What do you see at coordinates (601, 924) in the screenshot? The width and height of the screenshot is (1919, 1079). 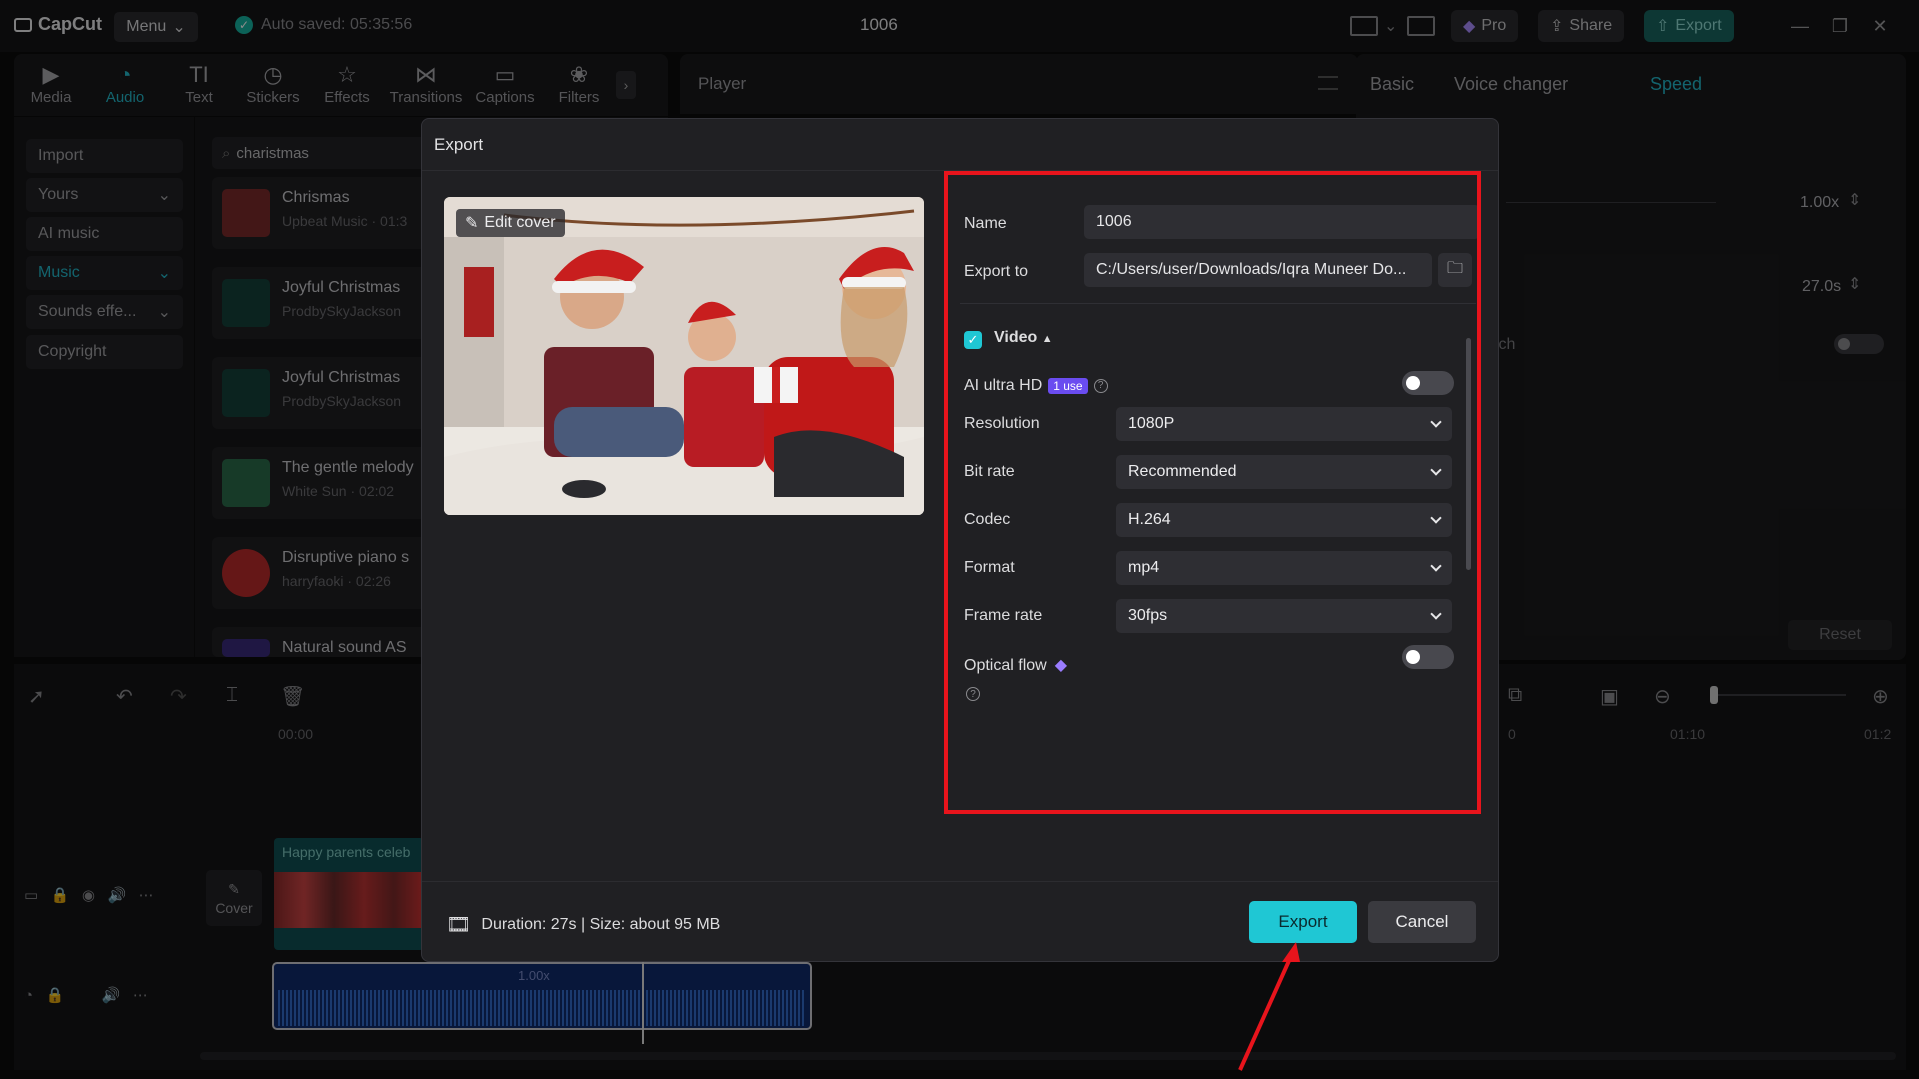 I see `duration-size-text: Duration: 27s | Size: about 95 MB` at bounding box center [601, 924].